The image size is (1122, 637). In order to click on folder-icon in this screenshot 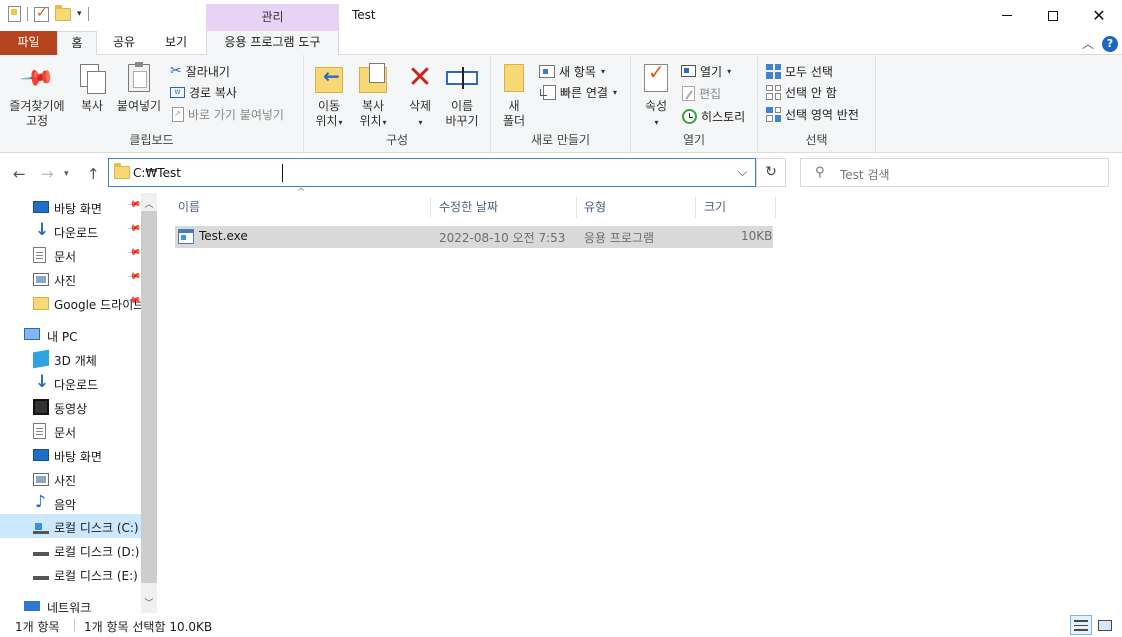, I will do `click(122, 171)`.